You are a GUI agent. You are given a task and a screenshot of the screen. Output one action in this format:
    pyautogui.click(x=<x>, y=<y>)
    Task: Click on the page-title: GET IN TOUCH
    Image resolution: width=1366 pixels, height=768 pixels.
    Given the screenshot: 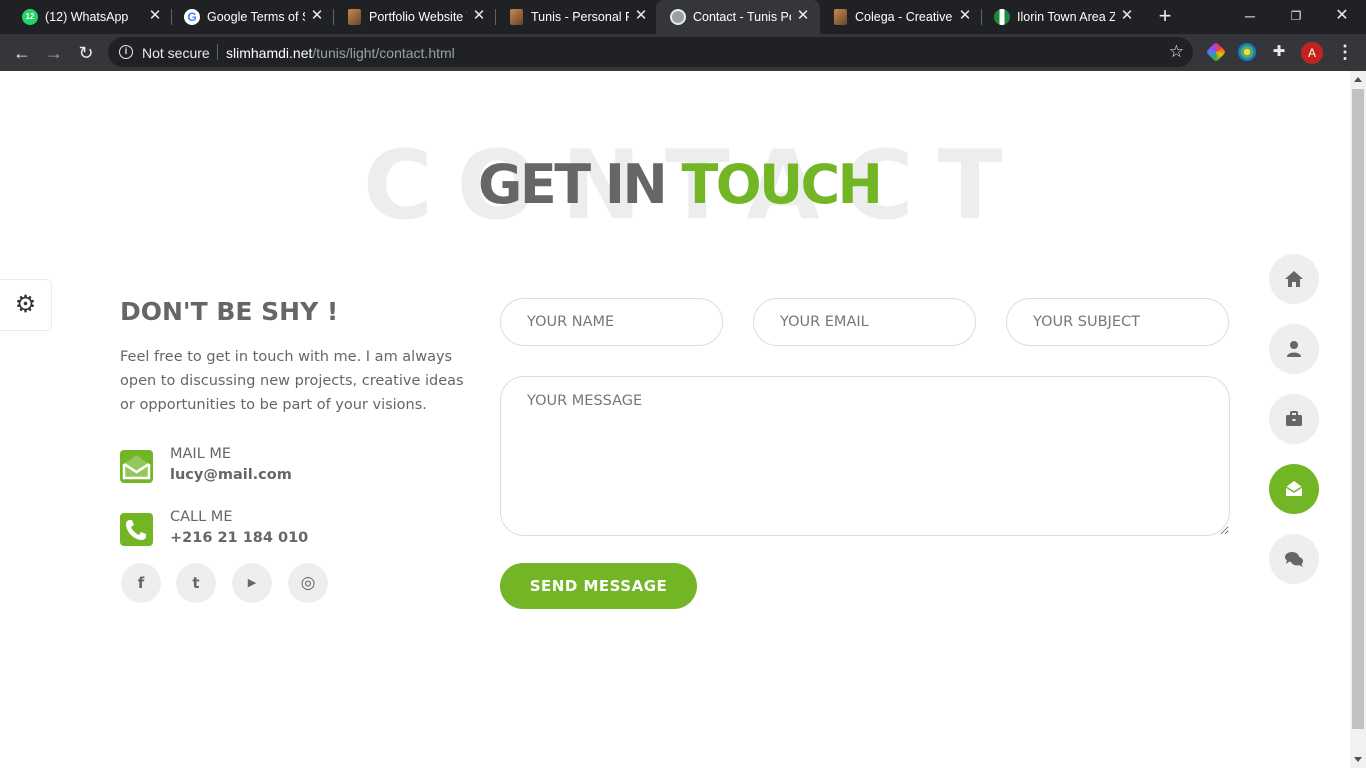 What is the action you would take?
    pyautogui.click(x=680, y=184)
    